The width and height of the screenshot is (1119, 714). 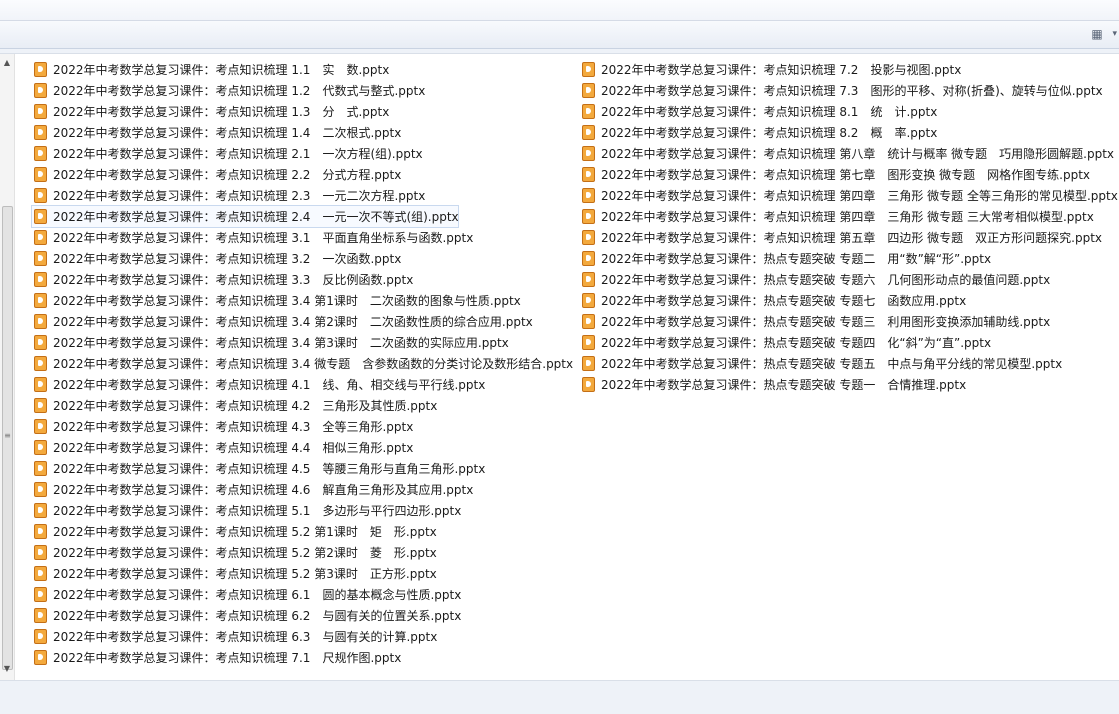 I want to click on file-item: 2022年中考数学总复习课件：热点专题突破 专题七 函数应用.pptx, so click(x=849, y=300).